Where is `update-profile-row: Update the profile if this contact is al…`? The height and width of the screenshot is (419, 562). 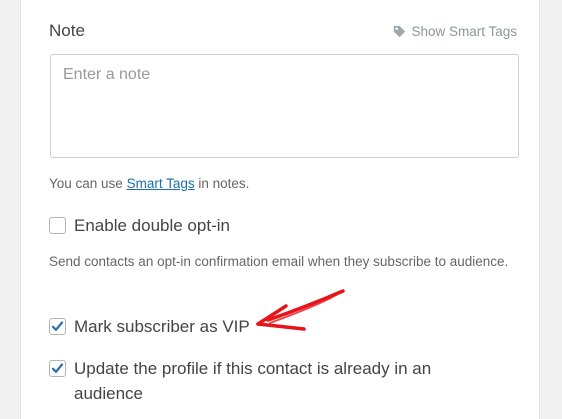 update-profile-row: Update the profile if this contact is al… is located at coordinates (269, 381).